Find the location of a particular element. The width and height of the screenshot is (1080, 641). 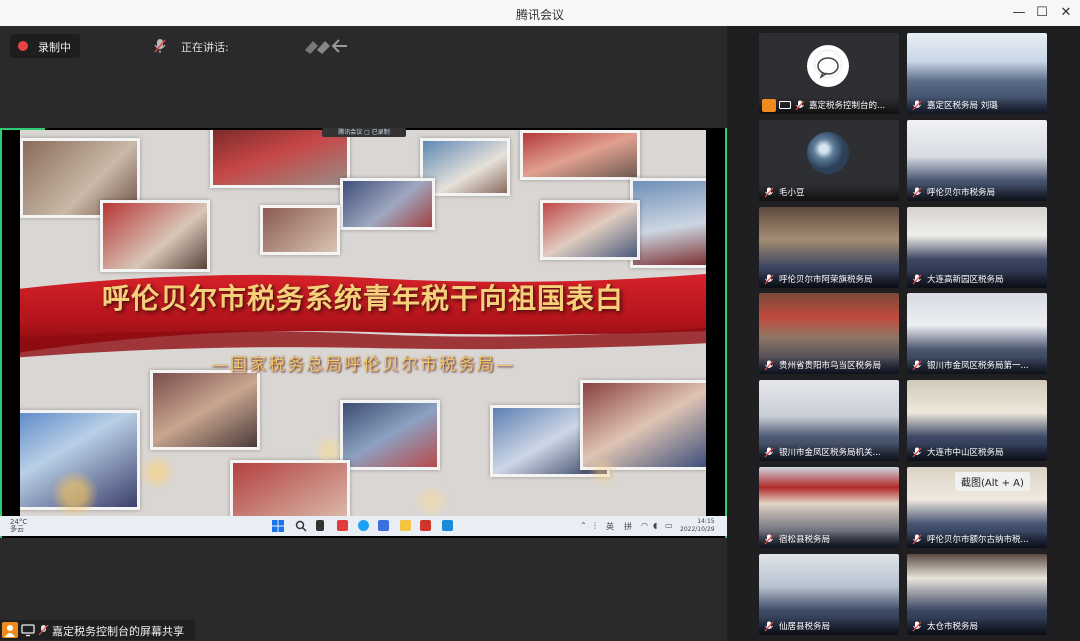

banner-subtitle: —国家税务总局呼伦贝尔市税务局— is located at coordinates (363, 365).